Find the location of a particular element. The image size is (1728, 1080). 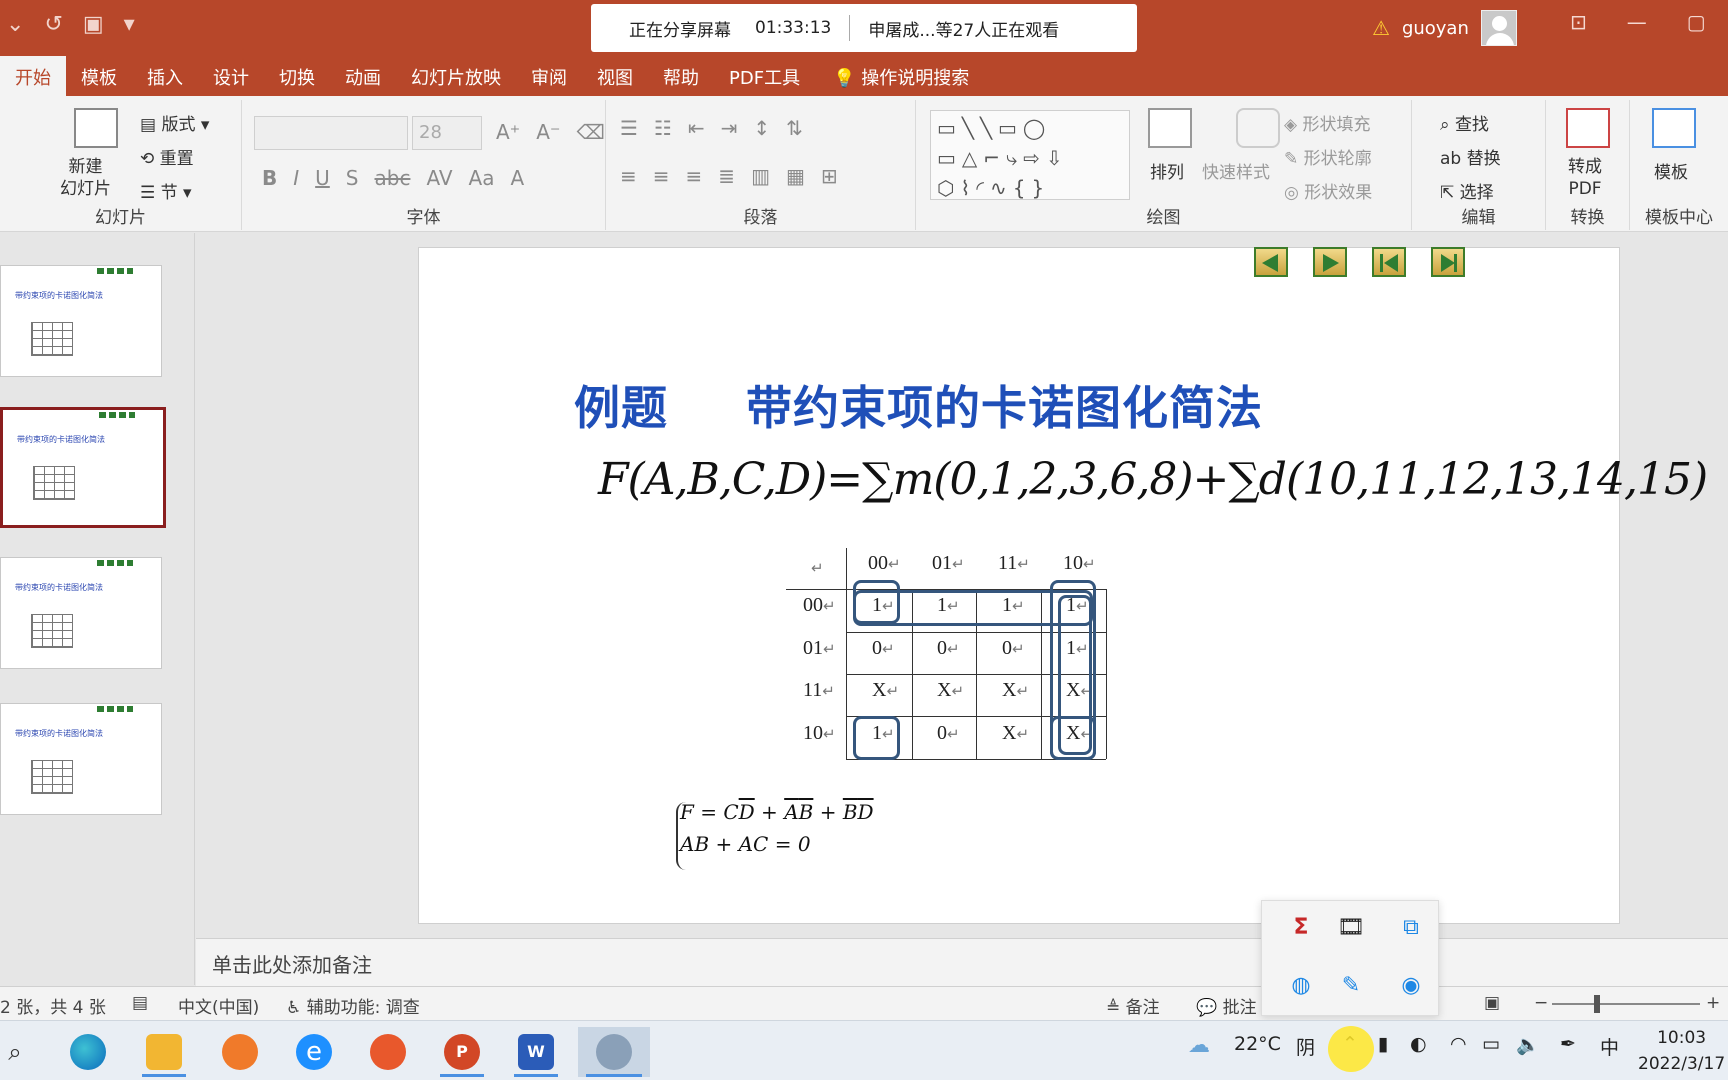

viewer-count: 申屠成...等27人正在观看 is located at coordinates (963, 28).